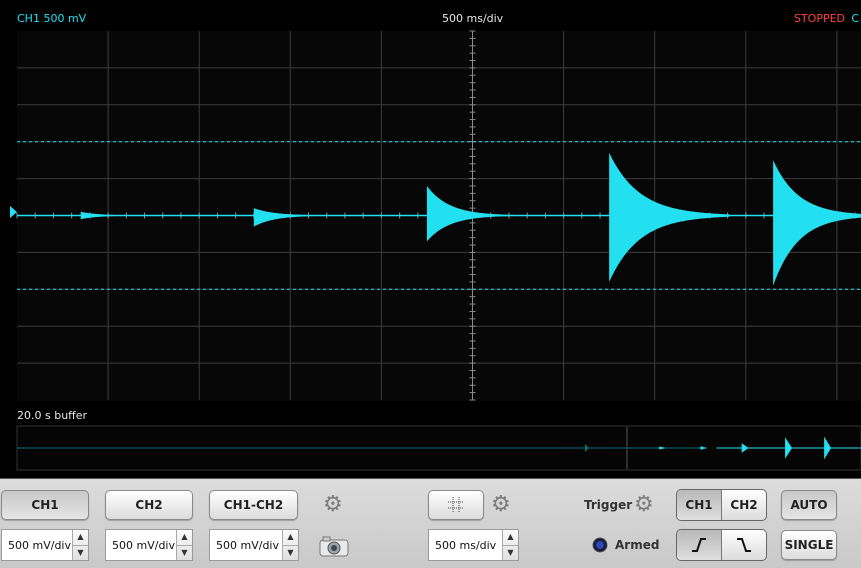 This screenshot has width=861, height=568. I want to click on rising-edge-icon, so click(699, 545).